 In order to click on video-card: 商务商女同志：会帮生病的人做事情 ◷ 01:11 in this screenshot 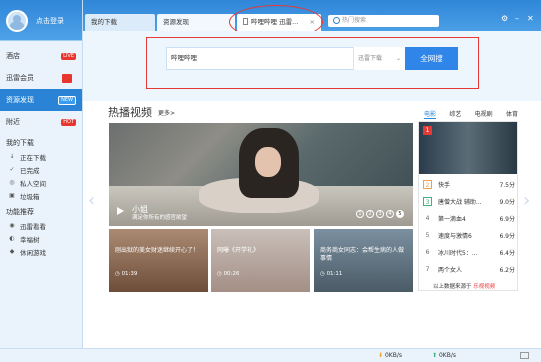, I will do `click(363, 260)`.